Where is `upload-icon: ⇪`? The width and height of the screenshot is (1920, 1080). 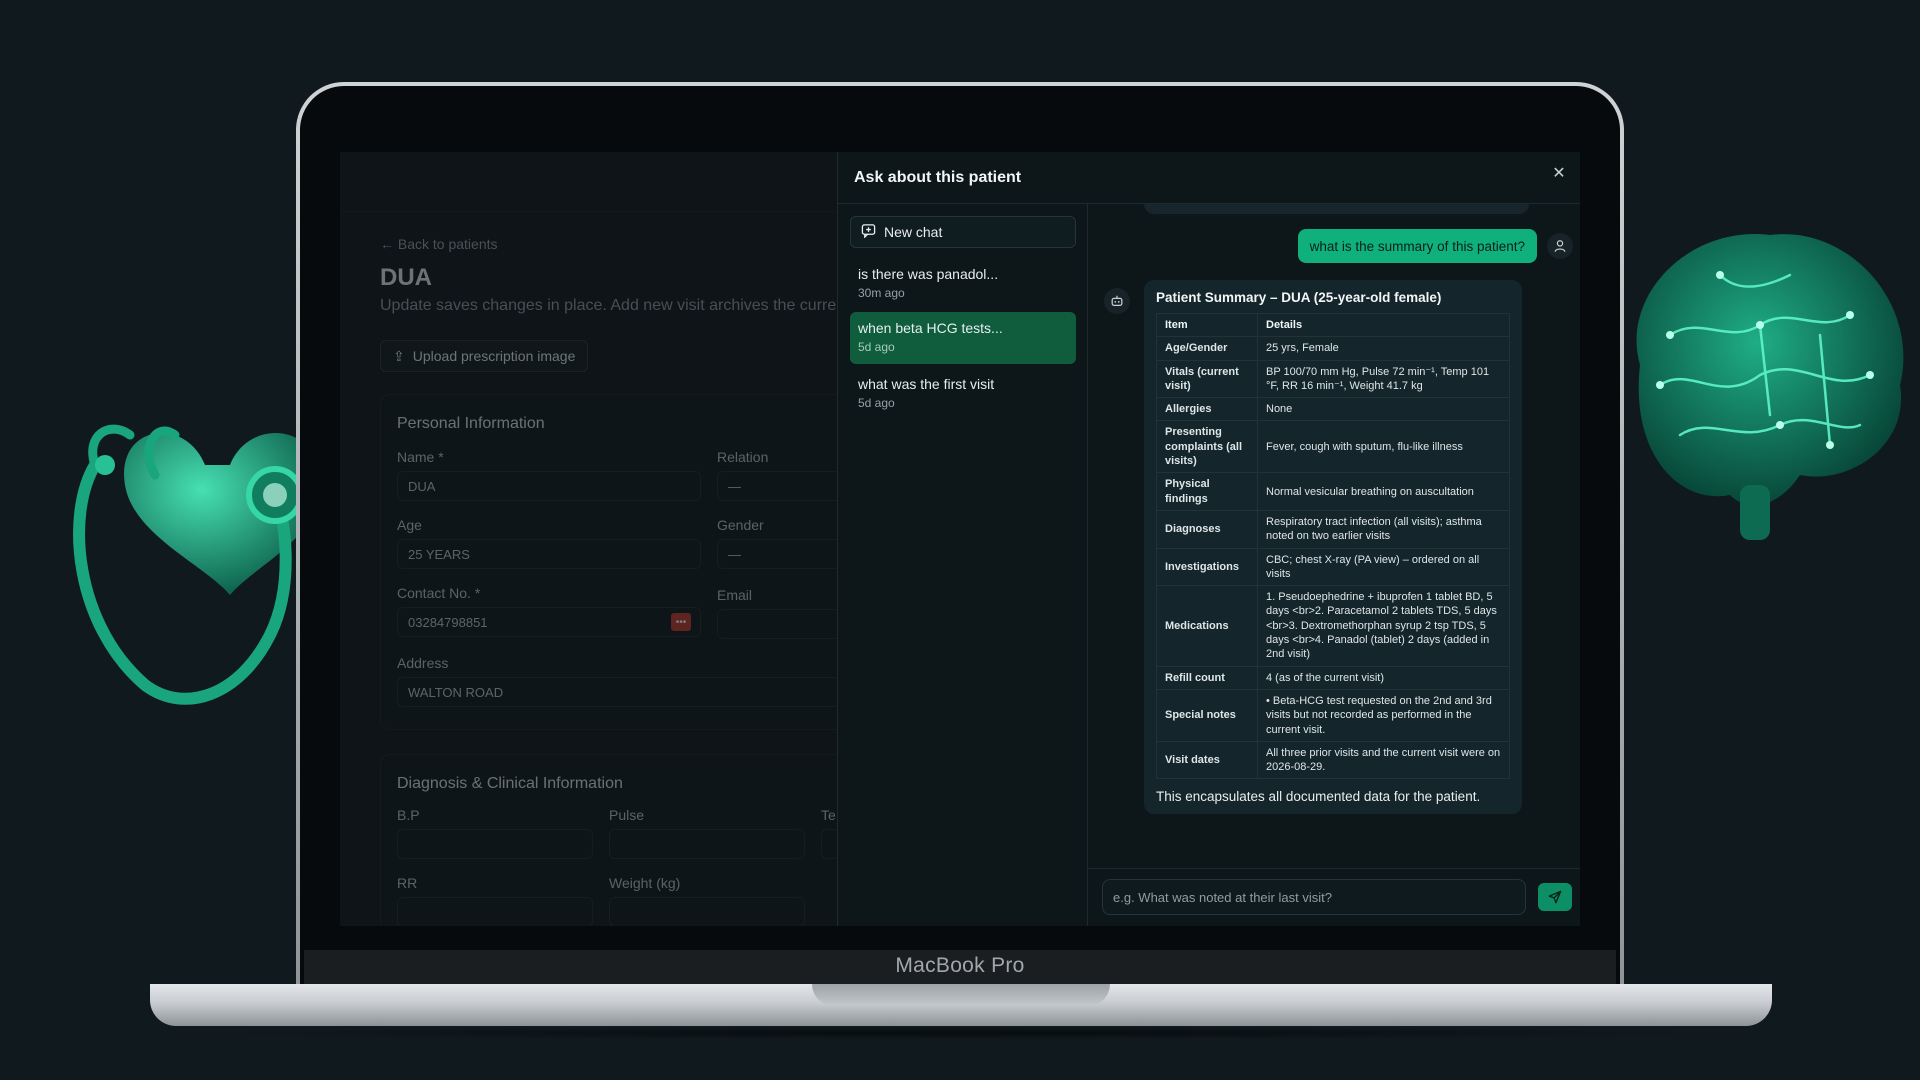 upload-icon: ⇪ is located at coordinates (399, 355).